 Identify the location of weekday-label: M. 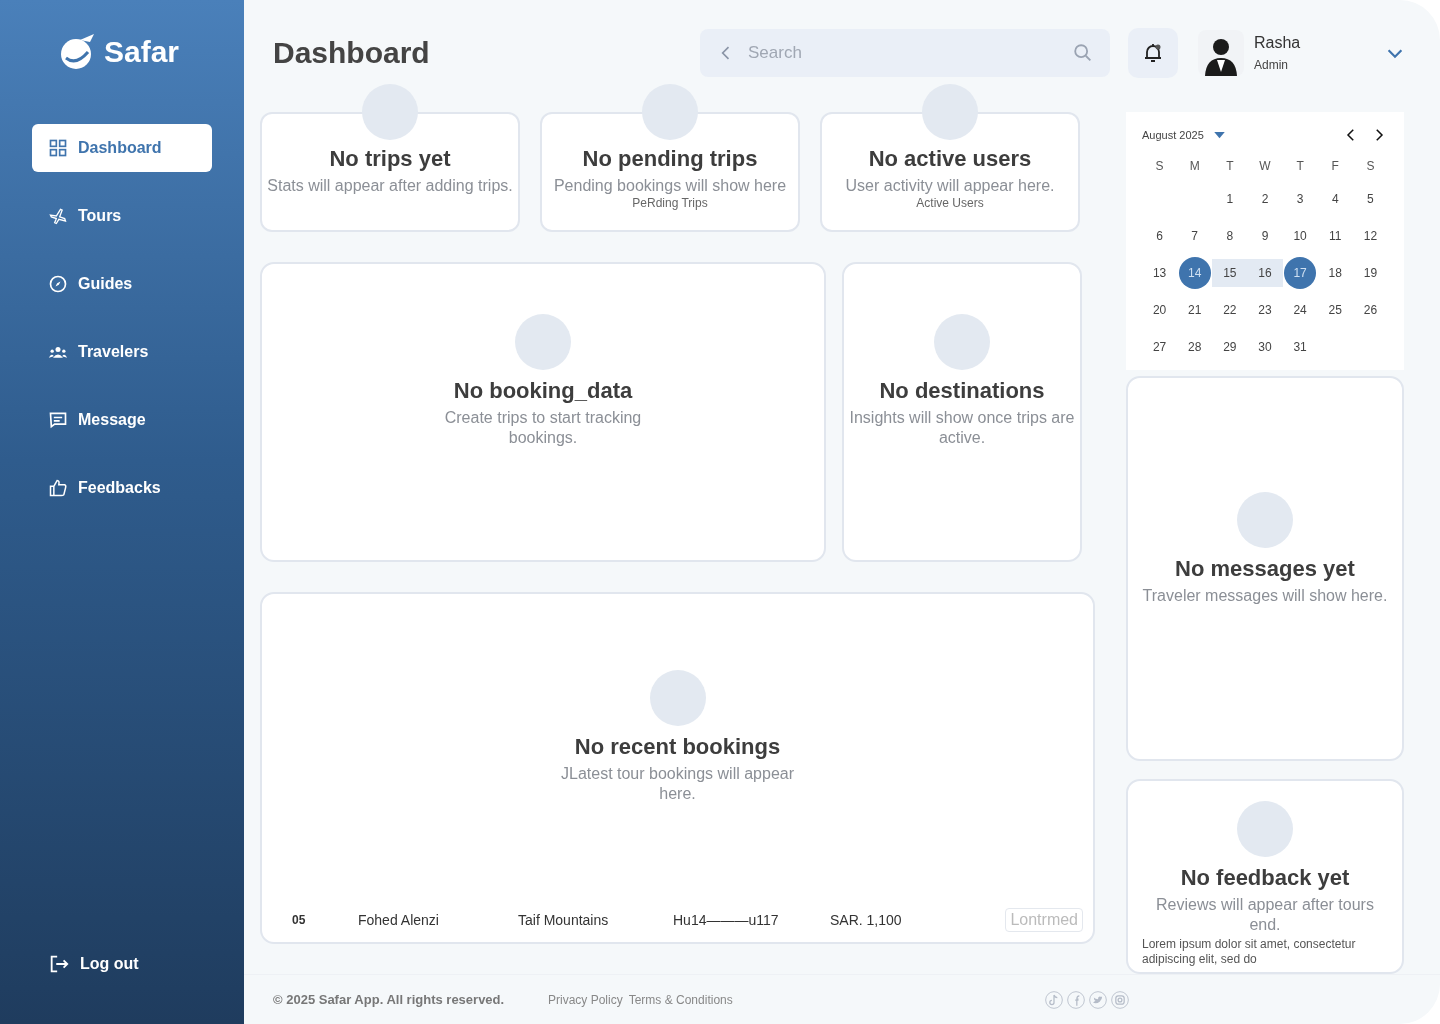
(1194, 166).